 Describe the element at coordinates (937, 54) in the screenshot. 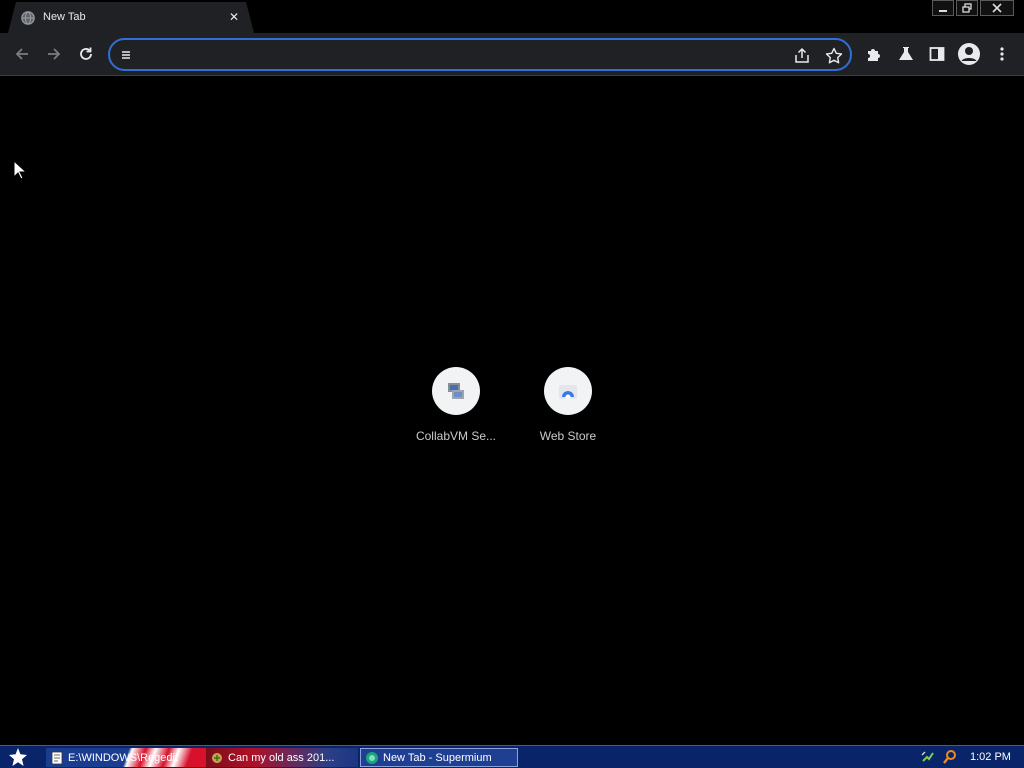

I see `side-panel-icon` at that location.